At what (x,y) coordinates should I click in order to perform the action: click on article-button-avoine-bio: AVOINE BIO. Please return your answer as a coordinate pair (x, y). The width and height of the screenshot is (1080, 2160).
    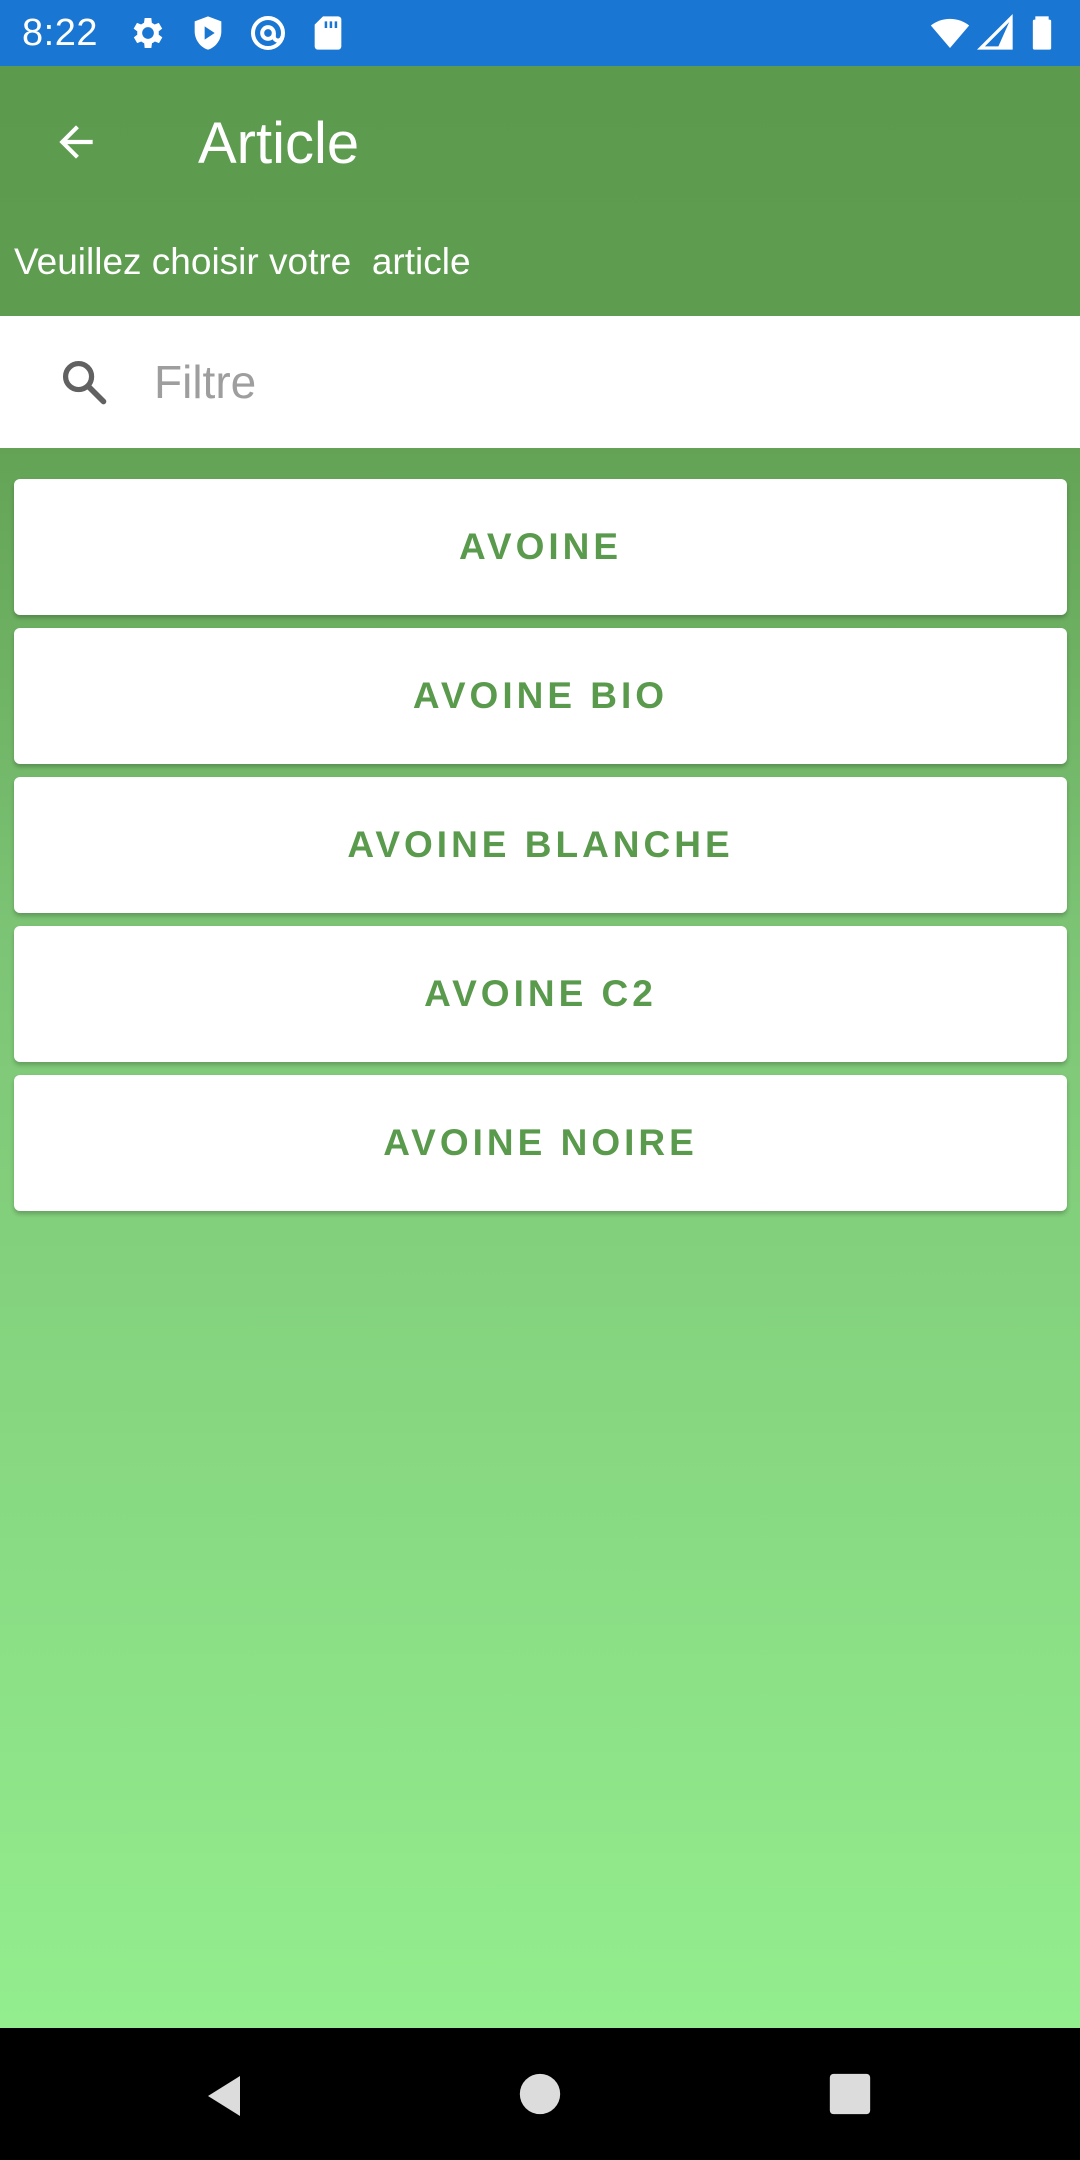
    Looking at the image, I should click on (540, 696).